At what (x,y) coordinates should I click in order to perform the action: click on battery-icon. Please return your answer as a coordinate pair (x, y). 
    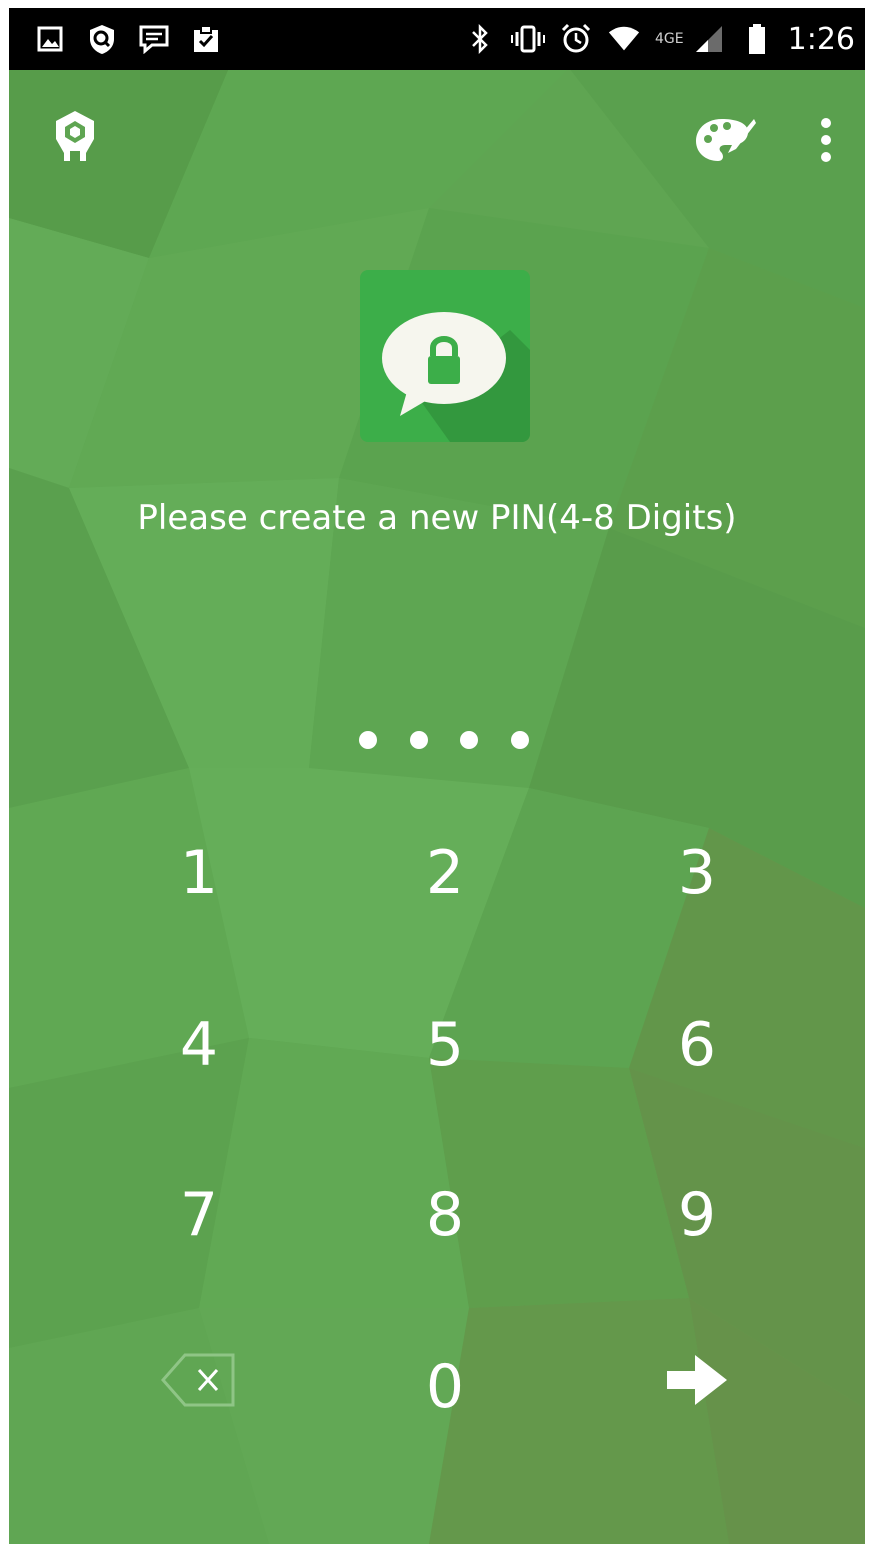
    Looking at the image, I should click on (757, 39).